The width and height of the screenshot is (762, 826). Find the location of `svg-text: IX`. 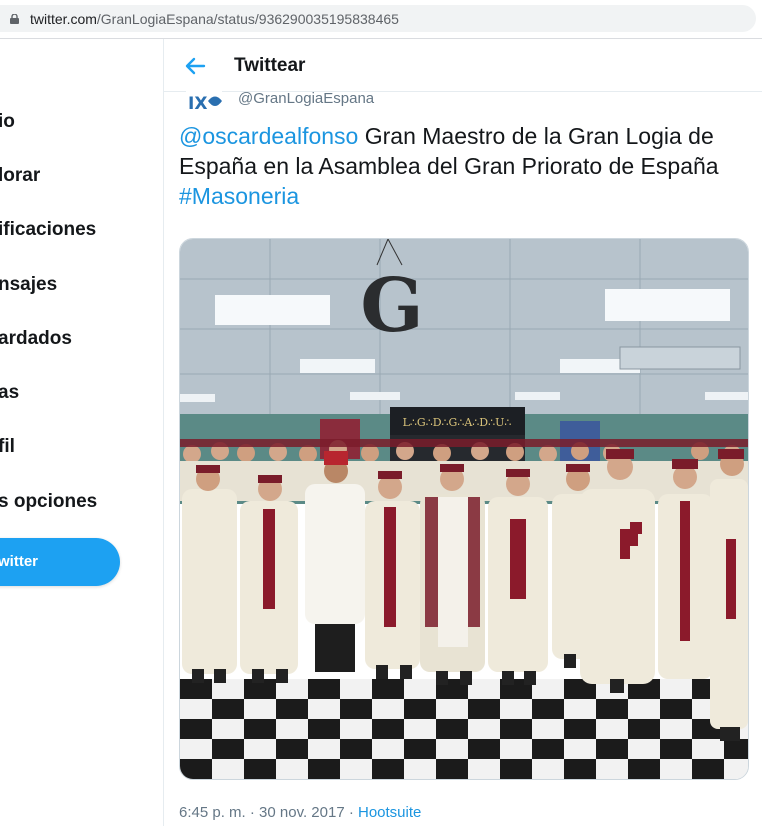

svg-text: IX is located at coordinates (197, 103).